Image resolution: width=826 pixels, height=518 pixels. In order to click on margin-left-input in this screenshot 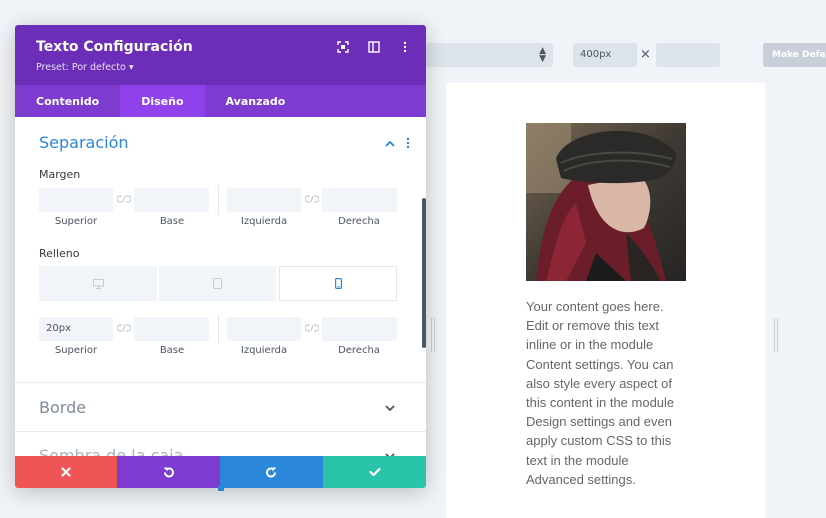, I will do `click(264, 200)`.